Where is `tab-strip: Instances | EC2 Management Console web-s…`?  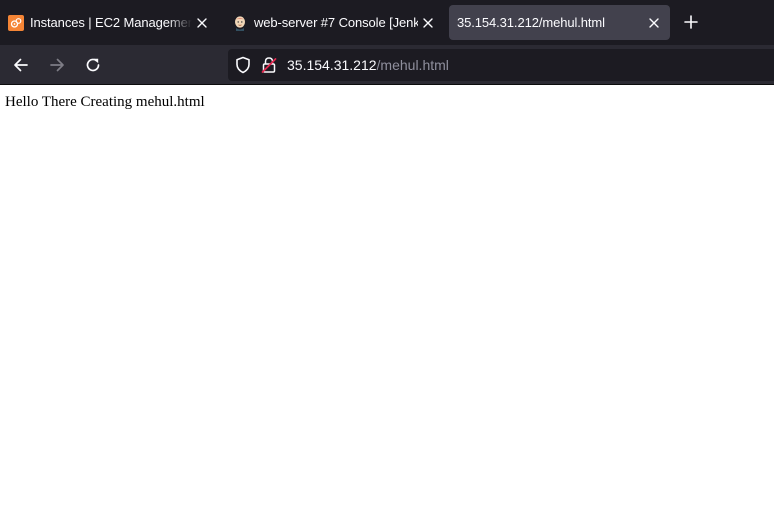 tab-strip: Instances | EC2 Management Console web-s… is located at coordinates (387, 22).